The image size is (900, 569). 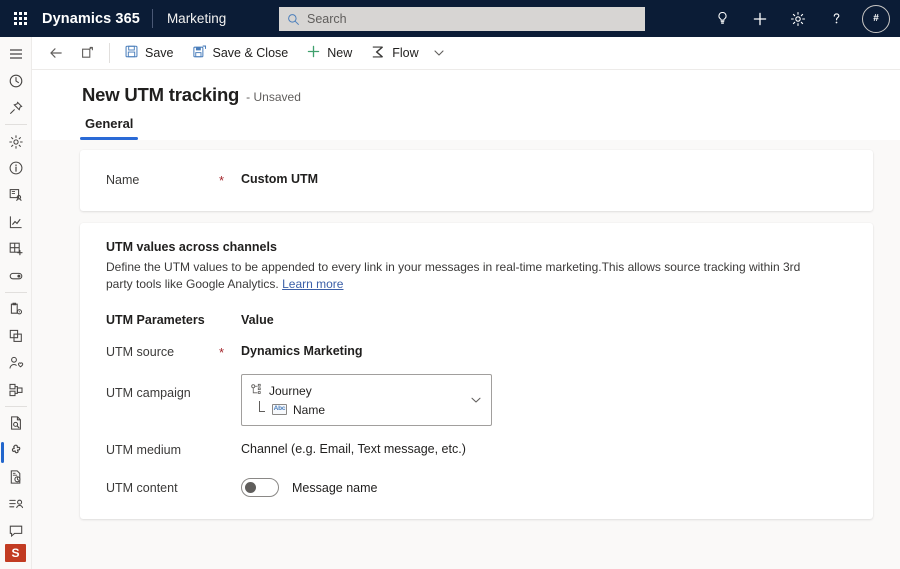 I want to click on save-label: Save, so click(x=159, y=53).